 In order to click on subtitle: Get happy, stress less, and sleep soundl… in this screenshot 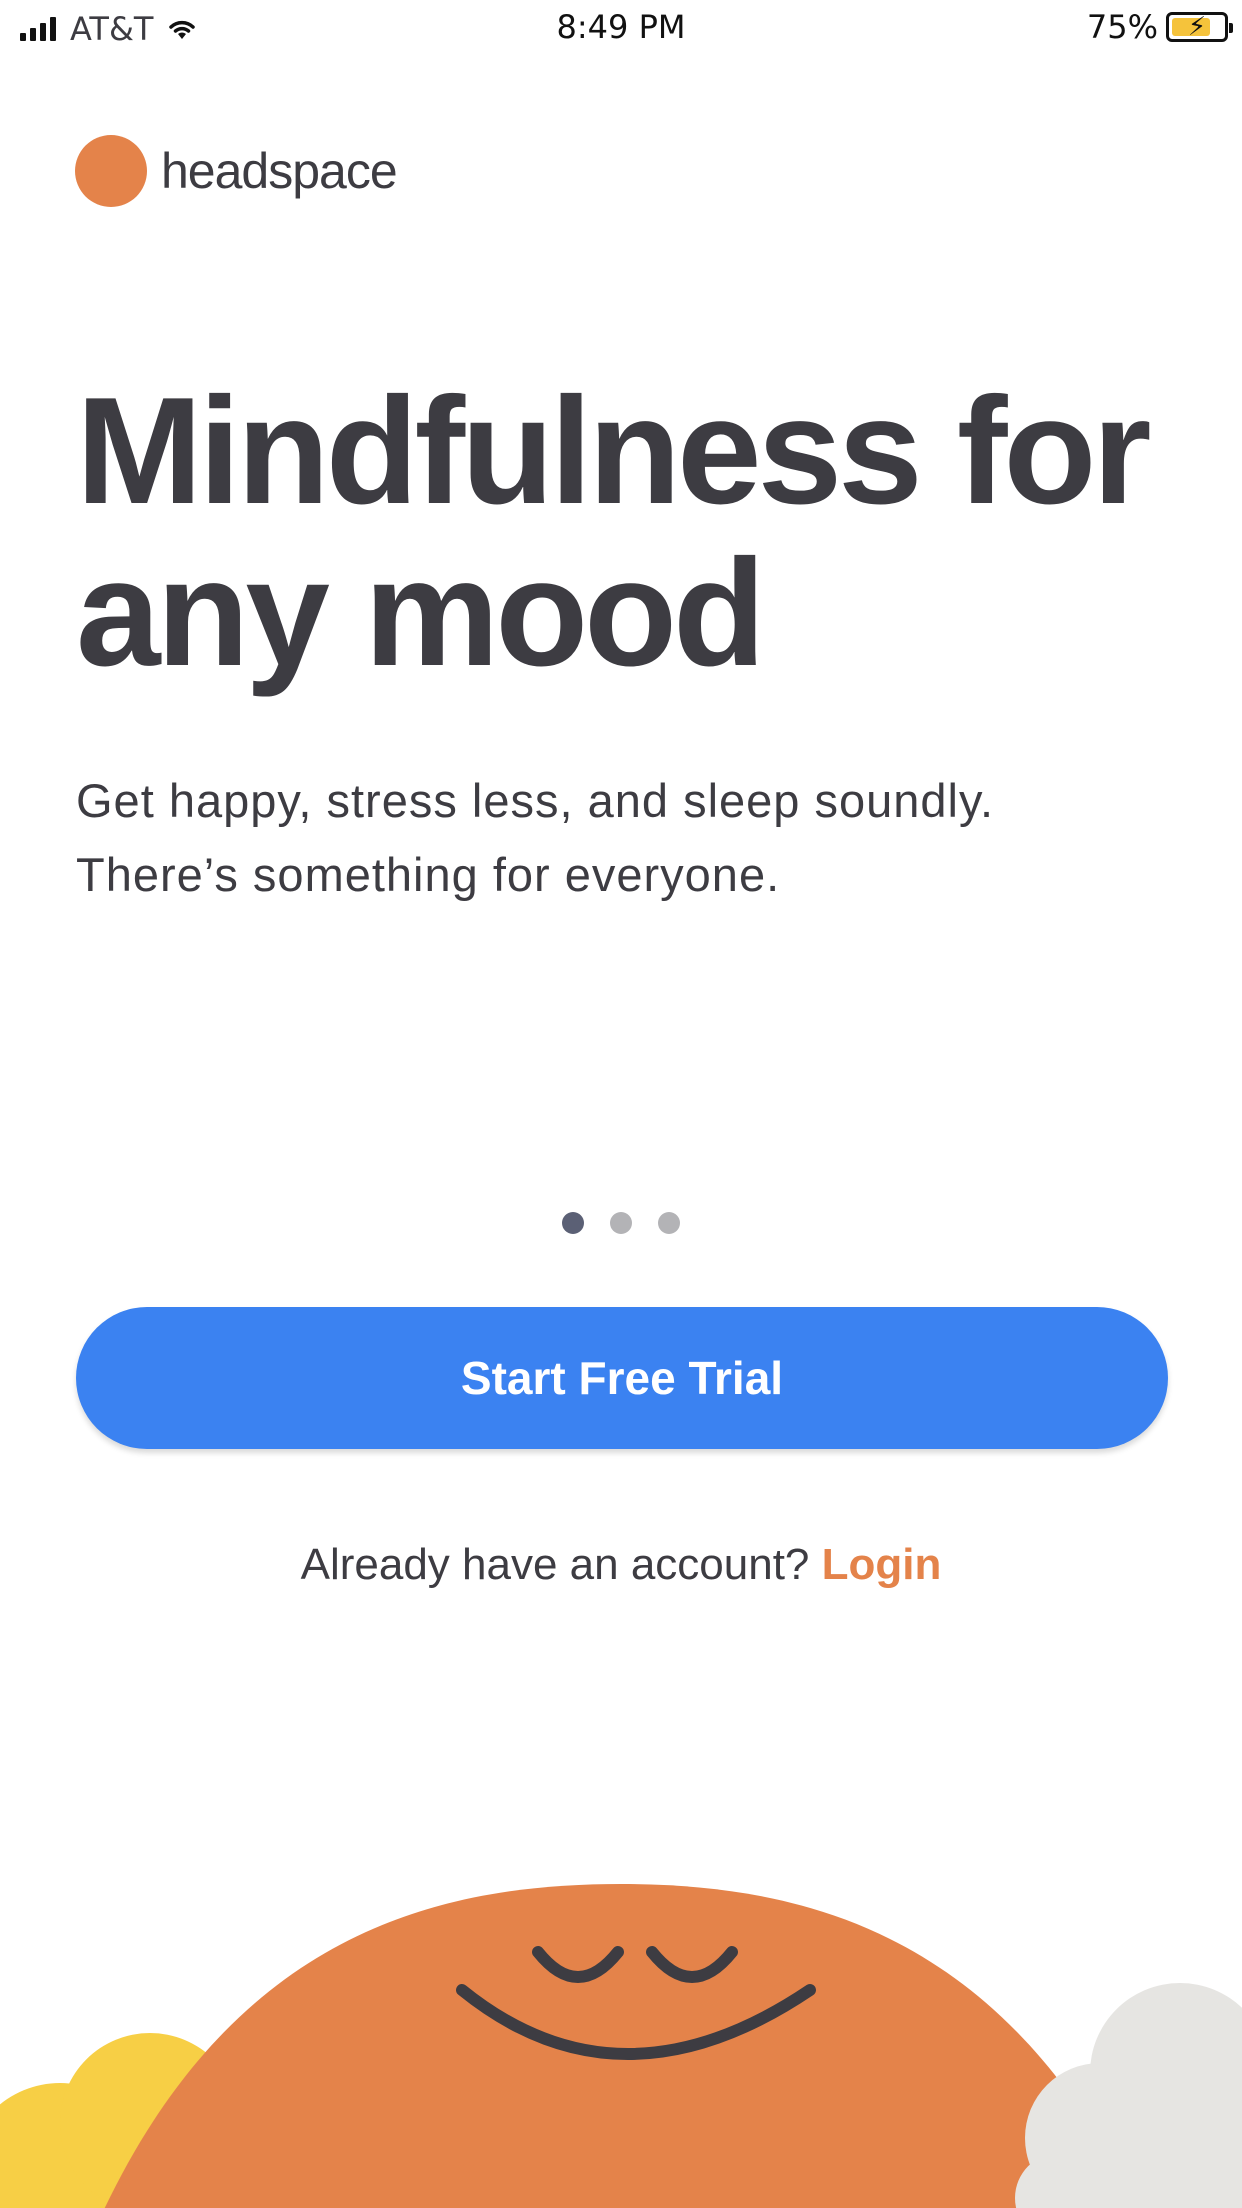, I will do `click(596, 838)`.